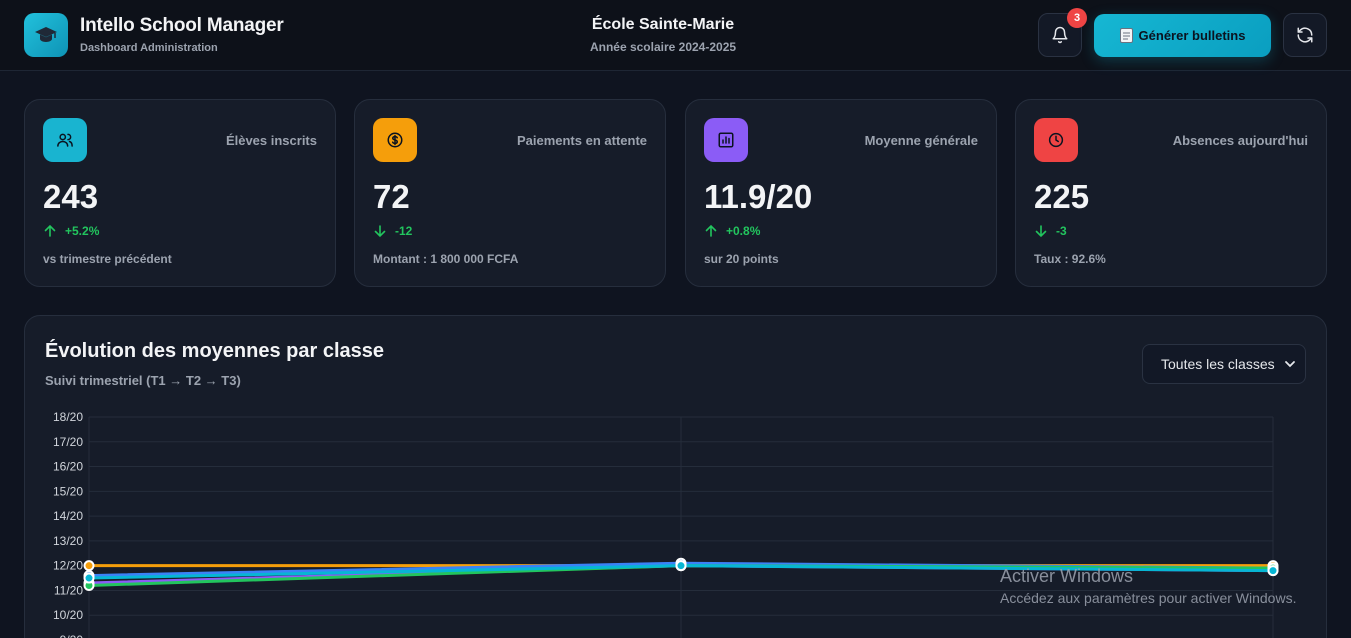 This screenshot has width=1351, height=638. What do you see at coordinates (743, 231) in the screenshot?
I see `trend-value: +0.8%` at bounding box center [743, 231].